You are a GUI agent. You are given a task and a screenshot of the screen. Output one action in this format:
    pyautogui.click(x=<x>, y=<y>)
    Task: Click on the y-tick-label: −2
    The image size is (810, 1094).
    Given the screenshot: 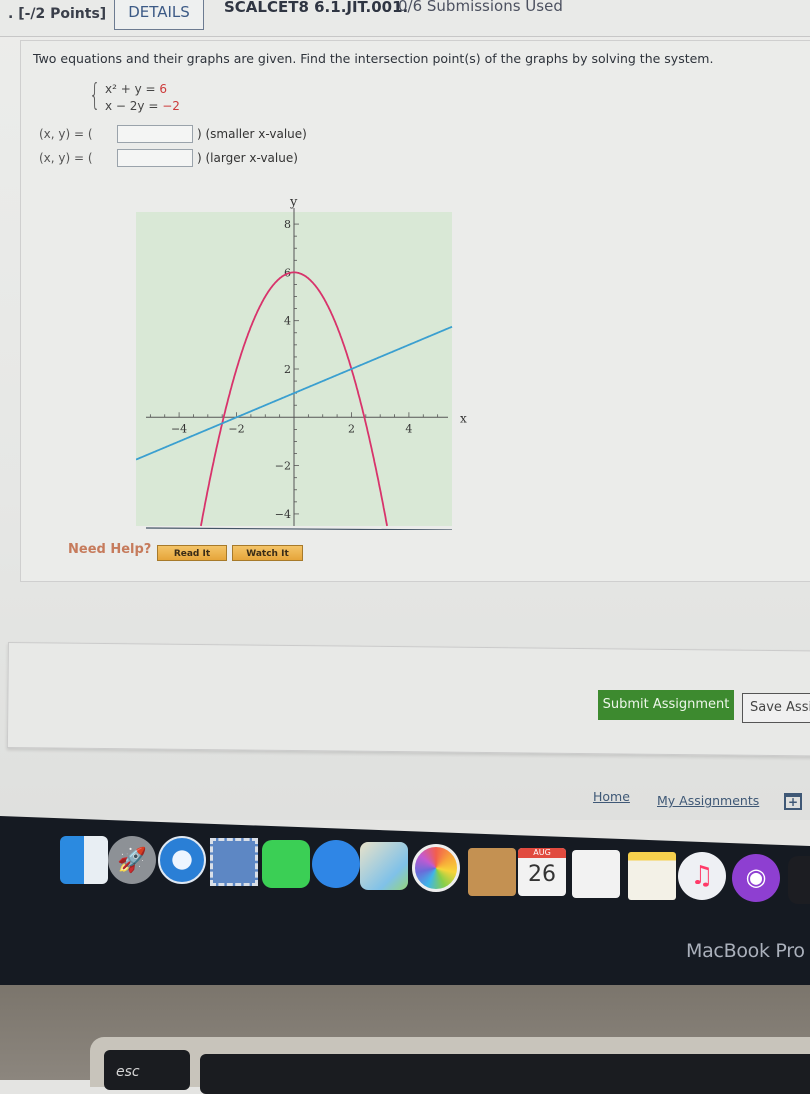 What is the action you would take?
    pyautogui.click(x=283, y=466)
    